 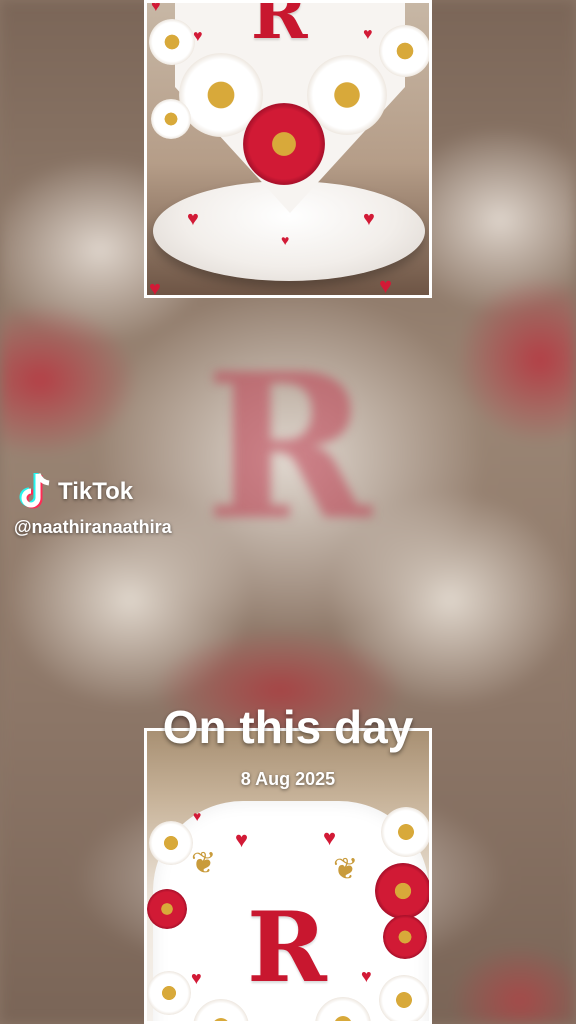 I want to click on top-photo: R ♥ ♥ ♥ ♥ ♥ ♥ ♥ ♥, so click(x=288, y=149).